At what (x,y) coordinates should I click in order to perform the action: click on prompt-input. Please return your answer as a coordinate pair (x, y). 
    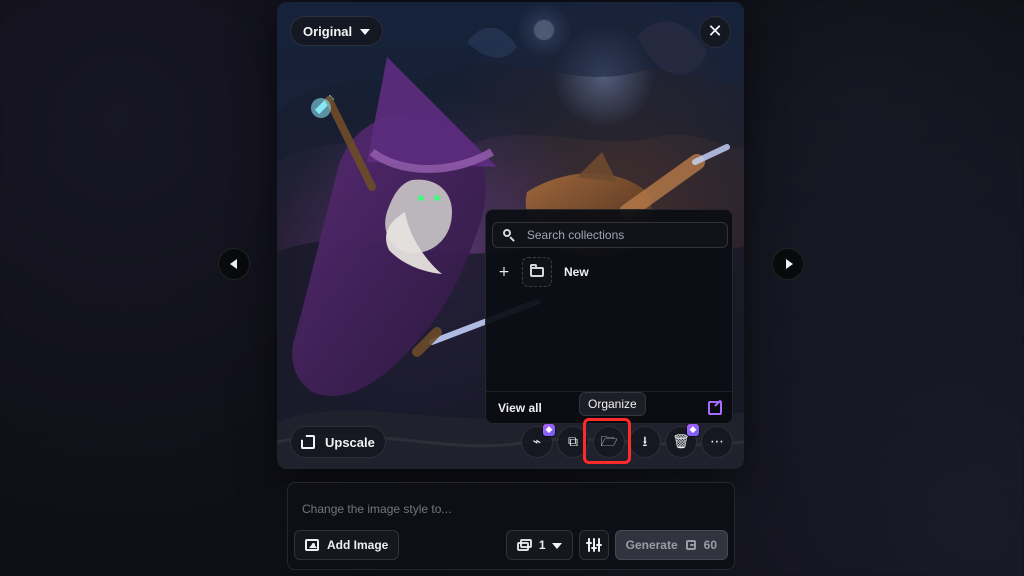
    Looking at the image, I should click on (512, 509).